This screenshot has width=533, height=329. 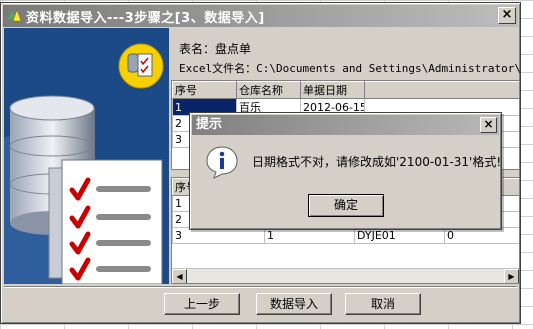 I want to click on grid-header-row: 序号 仓库名称 单据日期, so click(x=345, y=90).